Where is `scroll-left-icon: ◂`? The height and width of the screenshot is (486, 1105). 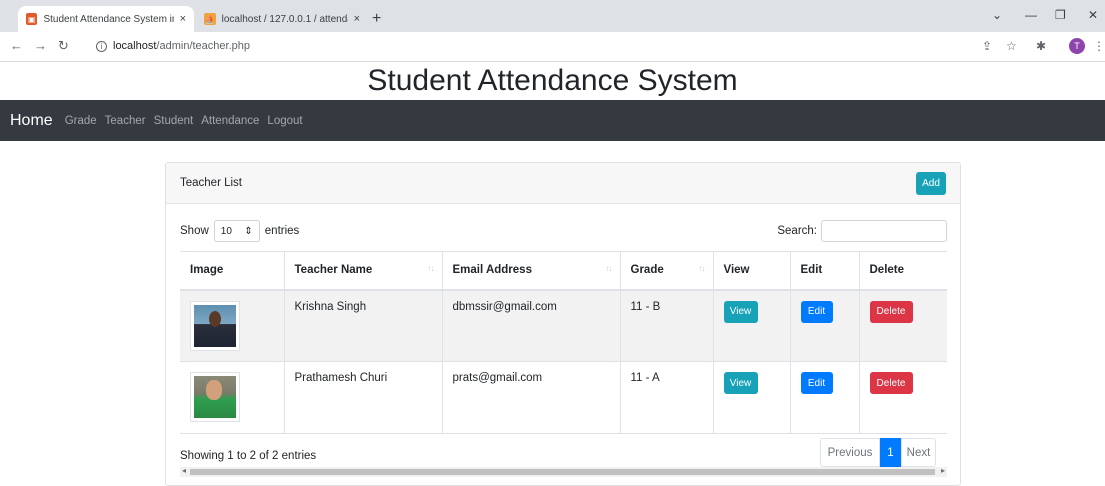
scroll-left-icon: ◂ is located at coordinates (184, 470).